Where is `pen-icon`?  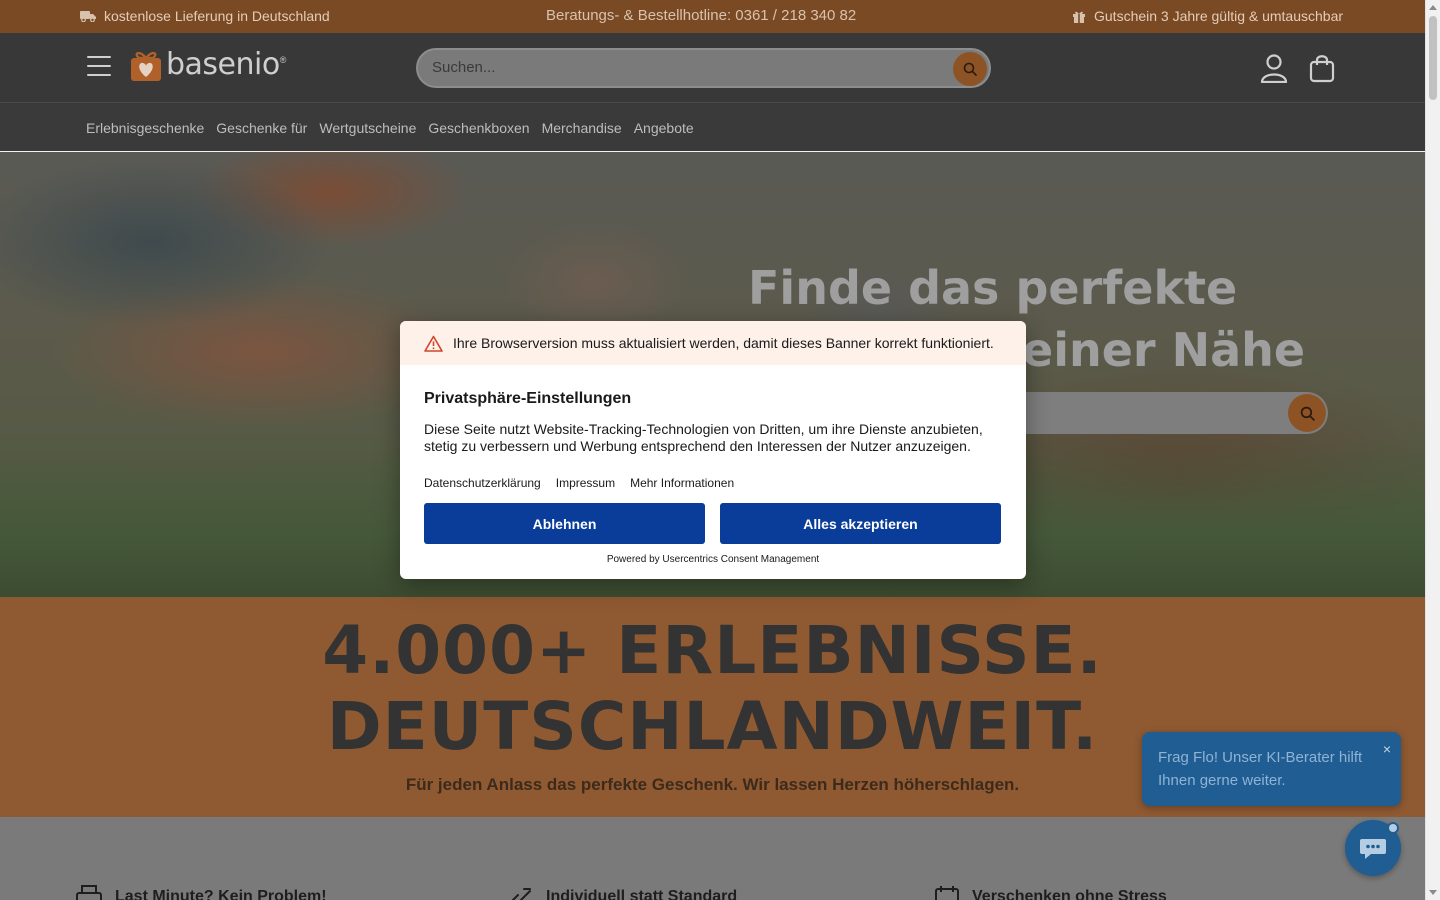 pen-icon is located at coordinates (521, 894).